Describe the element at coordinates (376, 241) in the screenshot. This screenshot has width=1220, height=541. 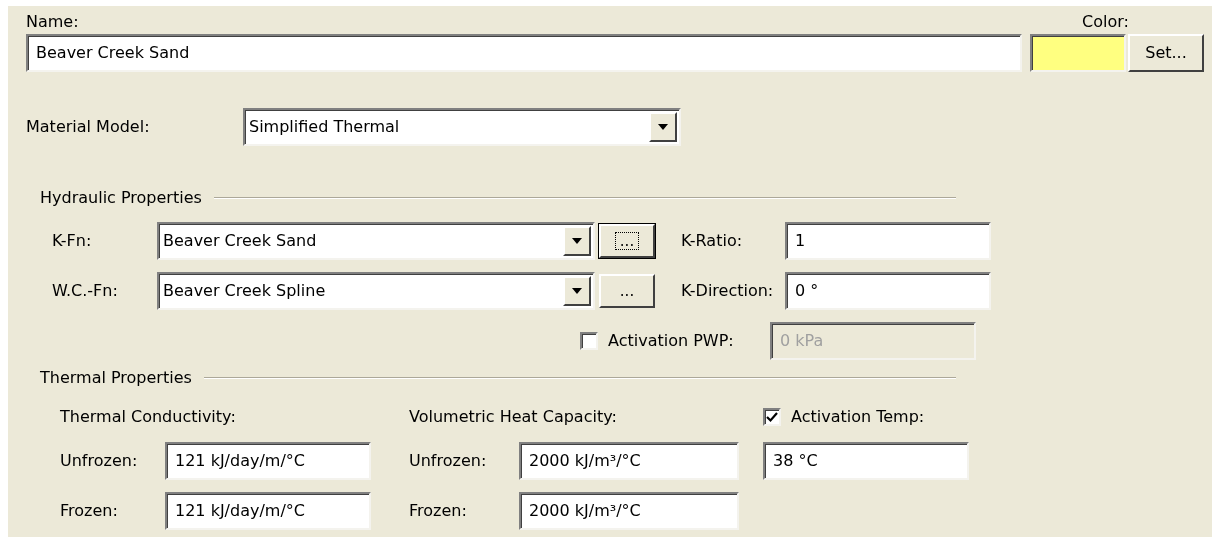
I see `dropdown: Beaver Creek Sand` at that location.